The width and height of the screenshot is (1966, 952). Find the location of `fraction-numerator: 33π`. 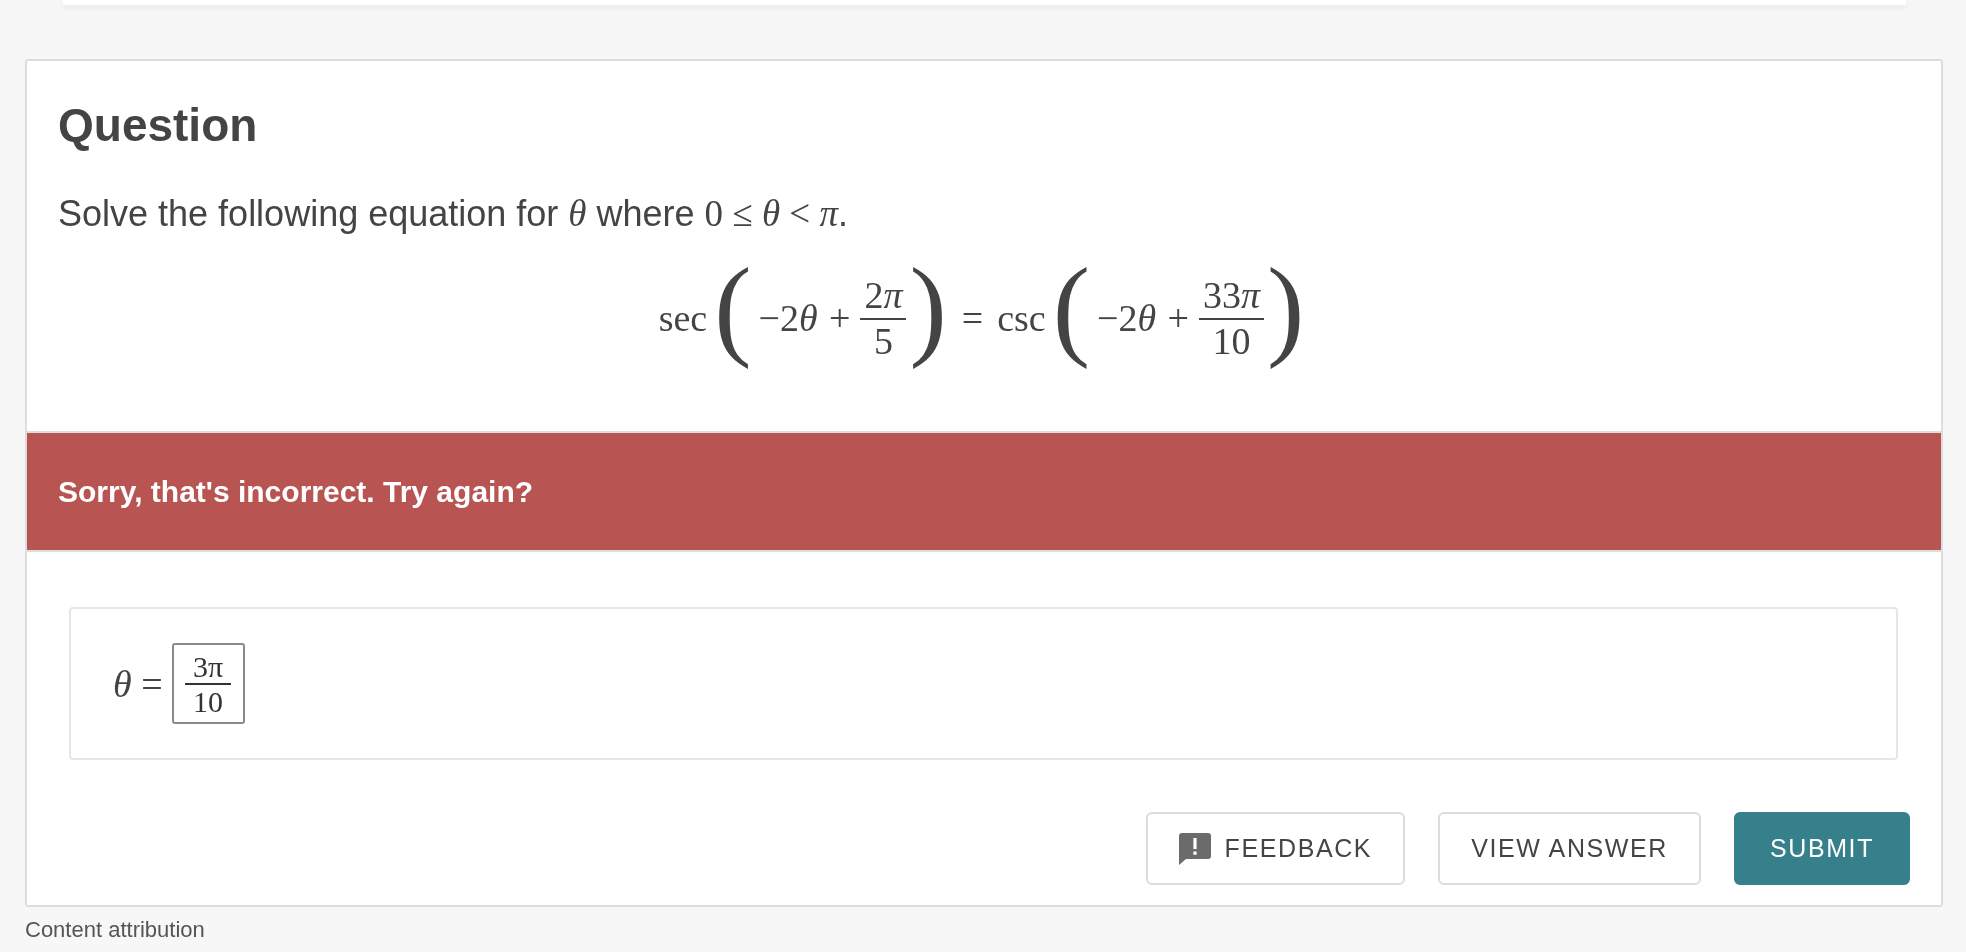

fraction-numerator: 33π is located at coordinates (1232, 296).